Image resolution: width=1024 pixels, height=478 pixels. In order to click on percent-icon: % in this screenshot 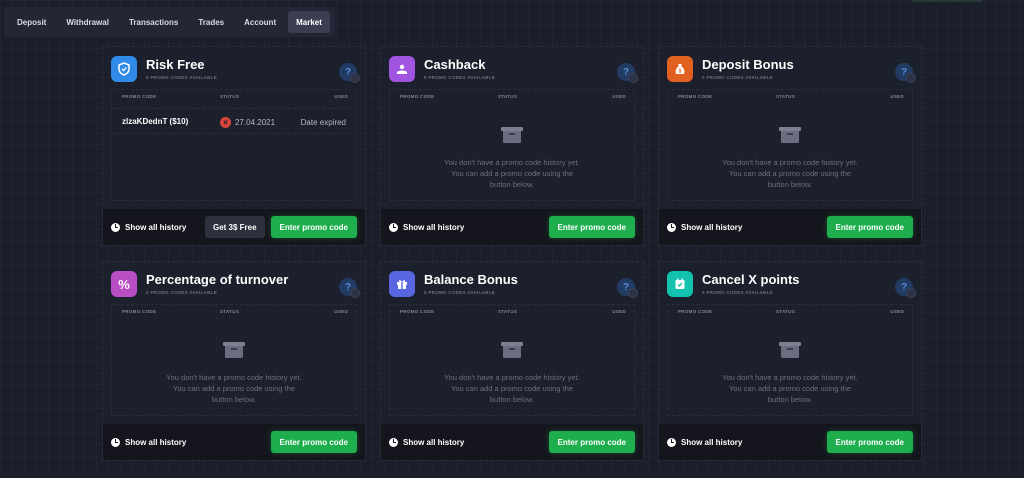, I will do `click(124, 284)`.